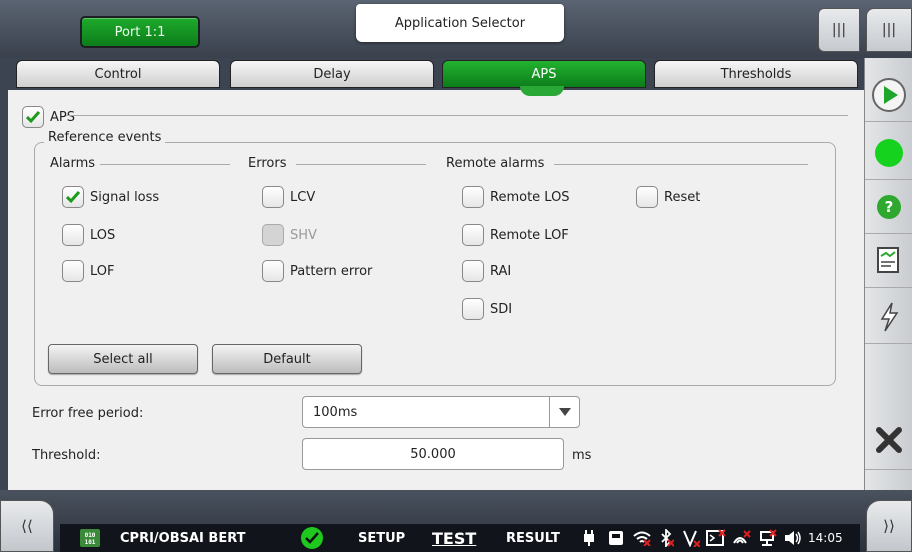 This screenshot has height=552, width=912. Describe the element at coordinates (62, 117) in the screenshot. I see `aps-label: APS` at that location.